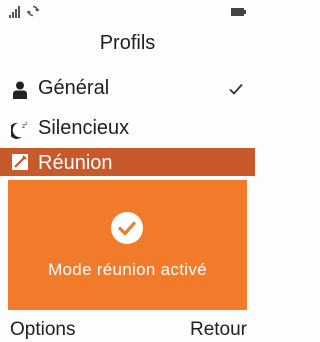 Image resolution: width=320 pixels, height=342 pixels. Describe the element at coordinates (42, 330) in the screenshot. I see `options-softkey: Options` at that location.